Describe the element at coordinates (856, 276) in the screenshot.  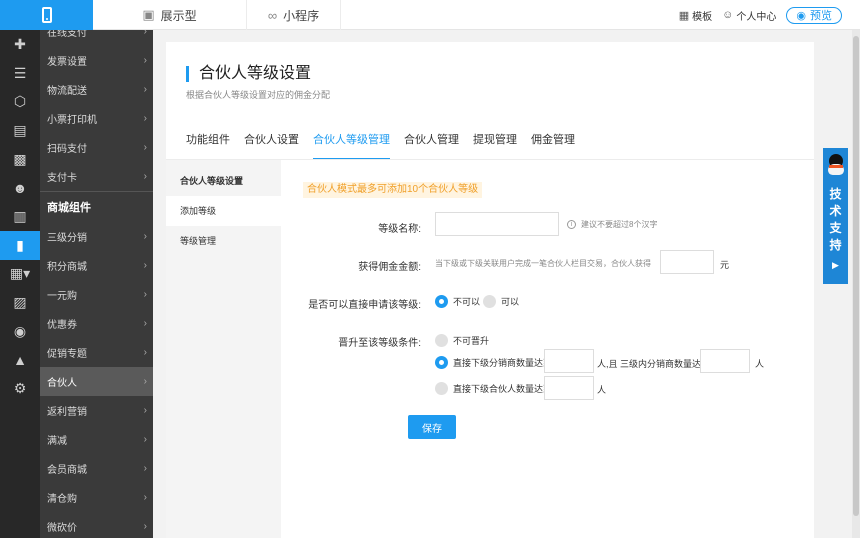
I see `scrollbar-thumb` at that location.